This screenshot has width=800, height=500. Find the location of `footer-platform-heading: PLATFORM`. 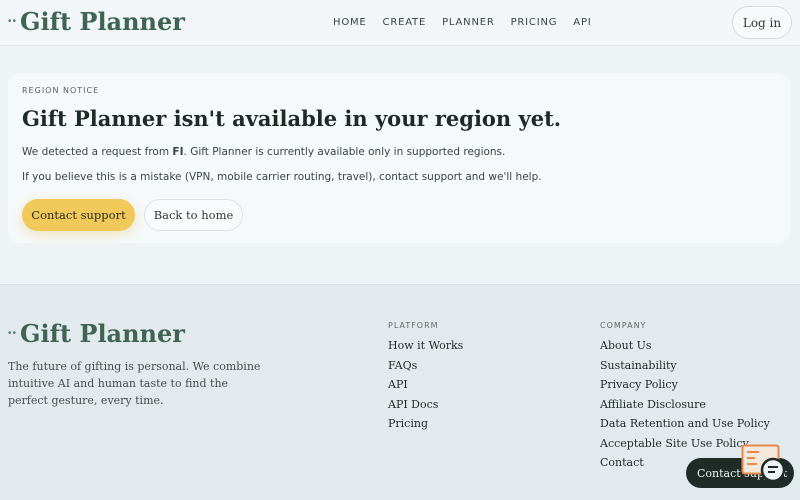

footer-platform-heading: PLATFORM is located at coordinates (413, 325).